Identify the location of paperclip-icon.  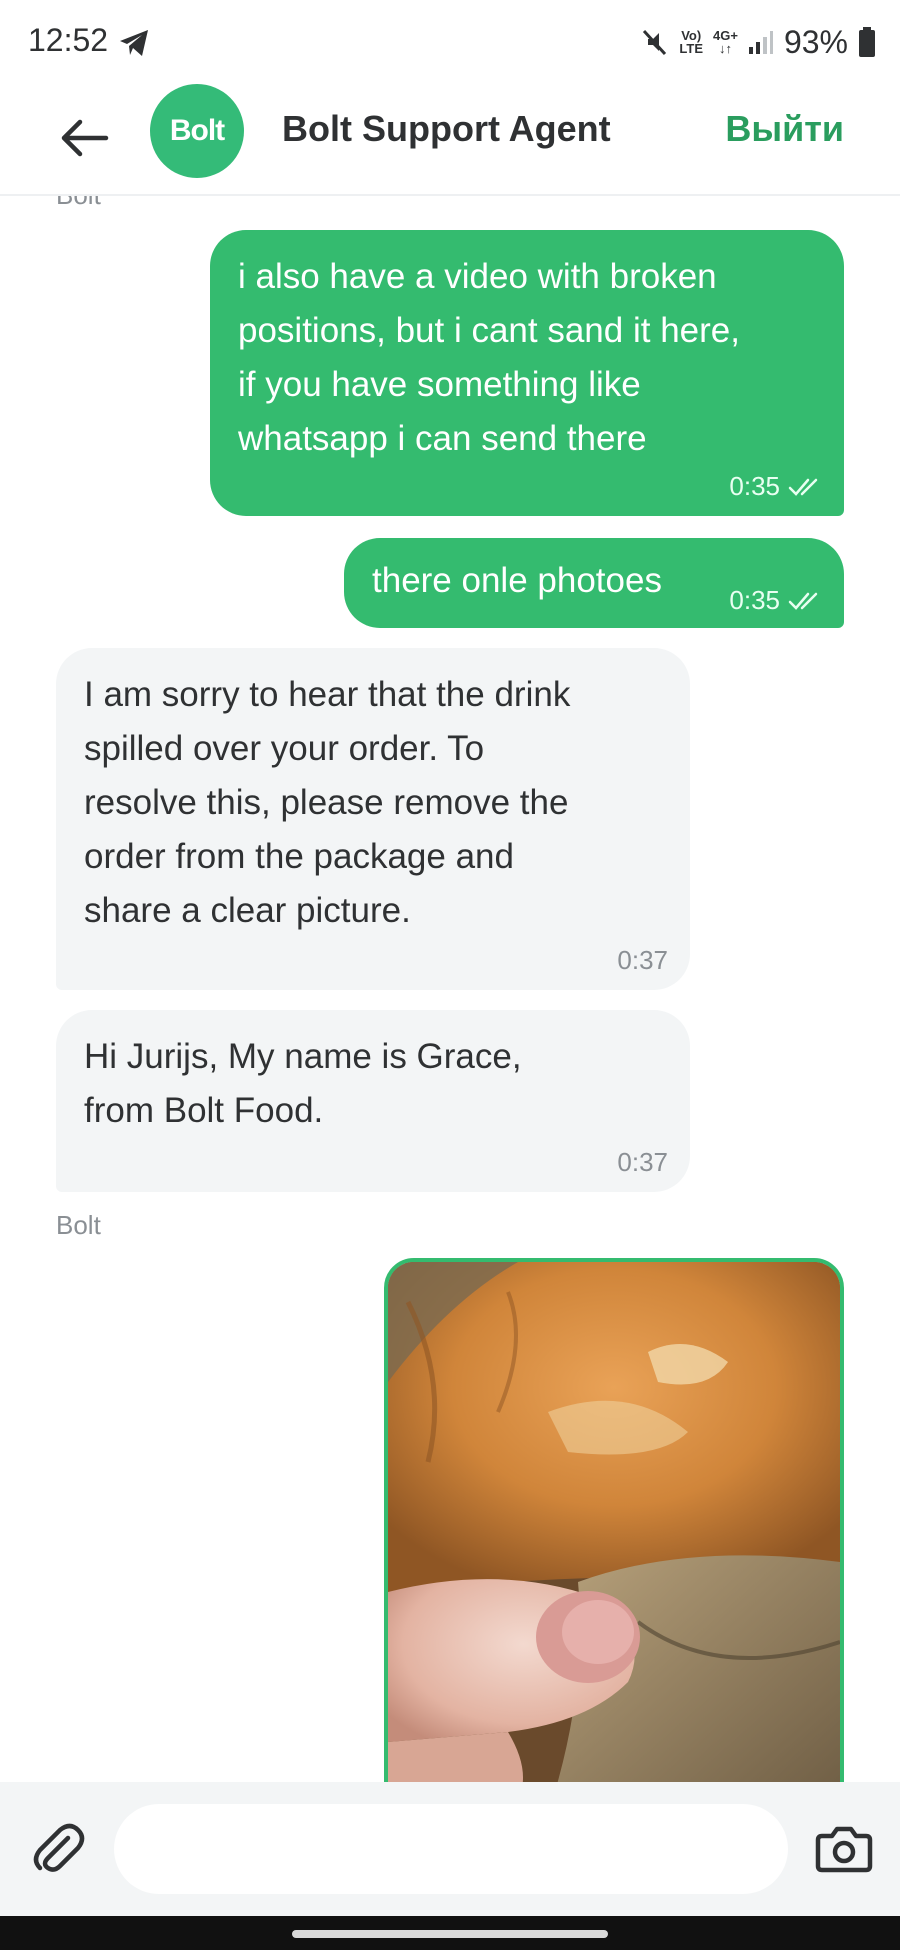
(59, 1847).